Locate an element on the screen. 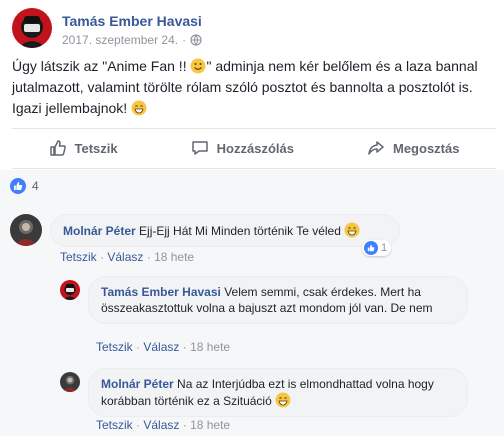  globe-icon is located at coordinates (196, 40).